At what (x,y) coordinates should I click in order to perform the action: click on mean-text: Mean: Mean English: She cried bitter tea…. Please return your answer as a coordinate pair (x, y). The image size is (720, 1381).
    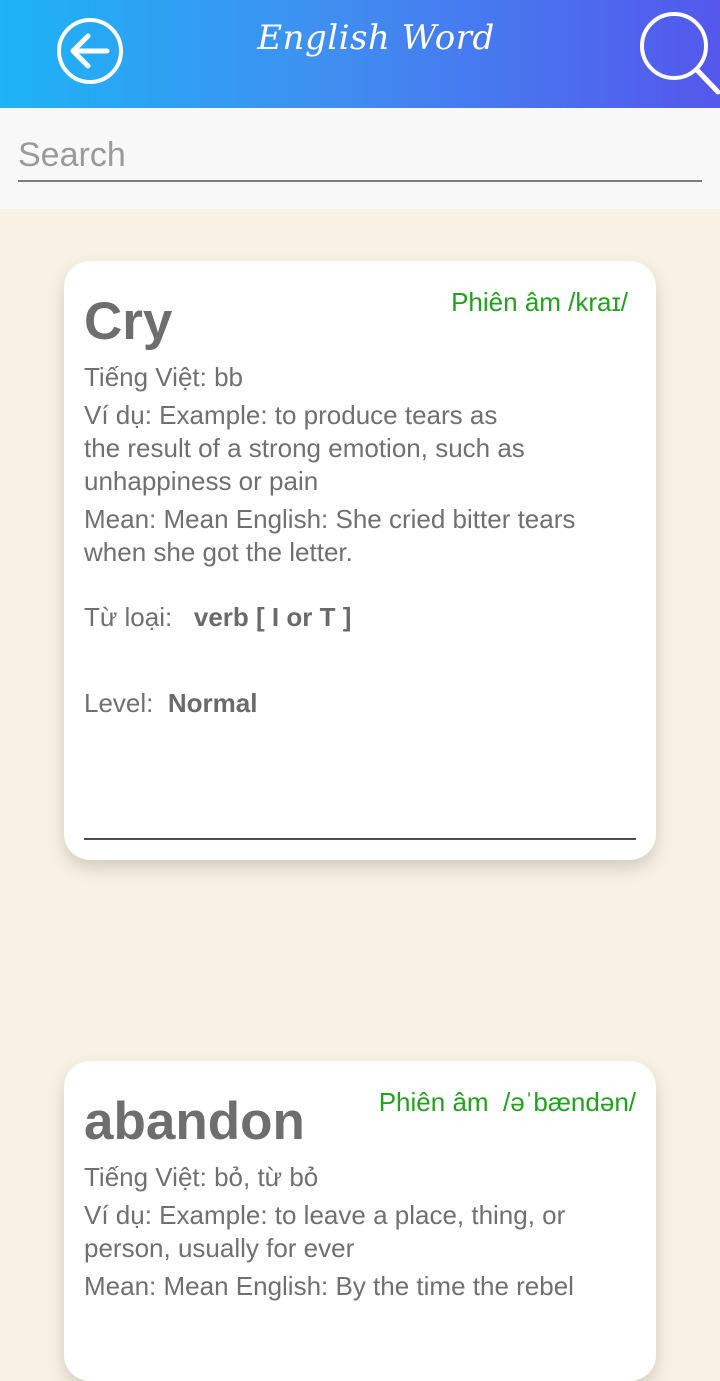
    Looking at the image, I should click on (330, 535).